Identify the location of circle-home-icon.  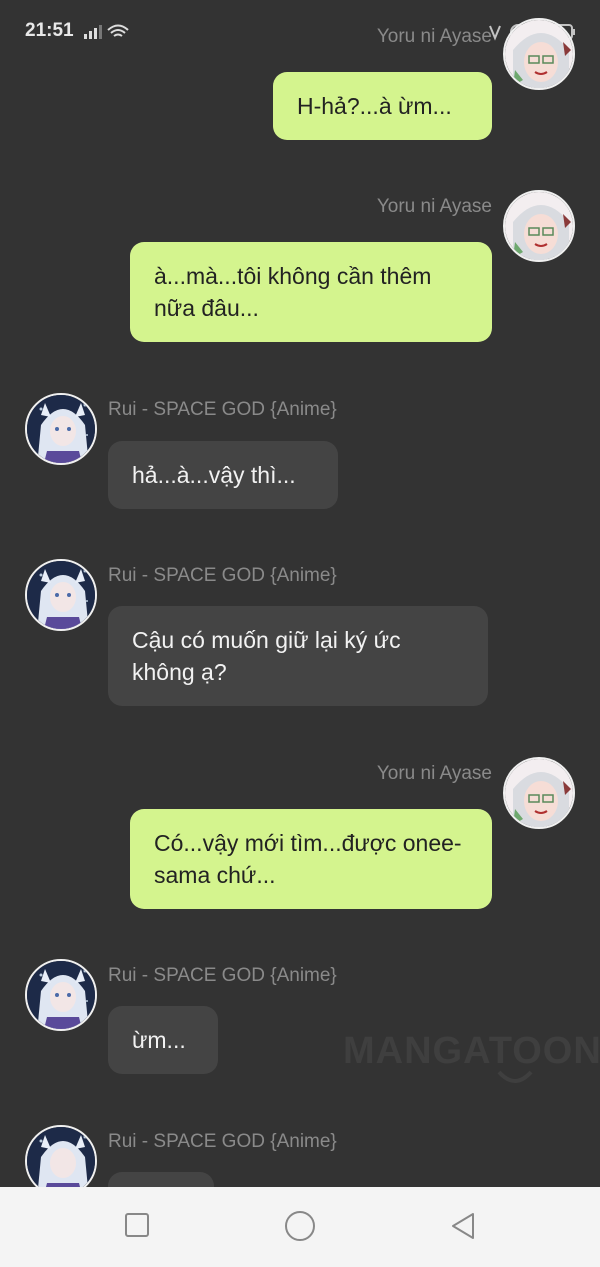
(300, 1226).